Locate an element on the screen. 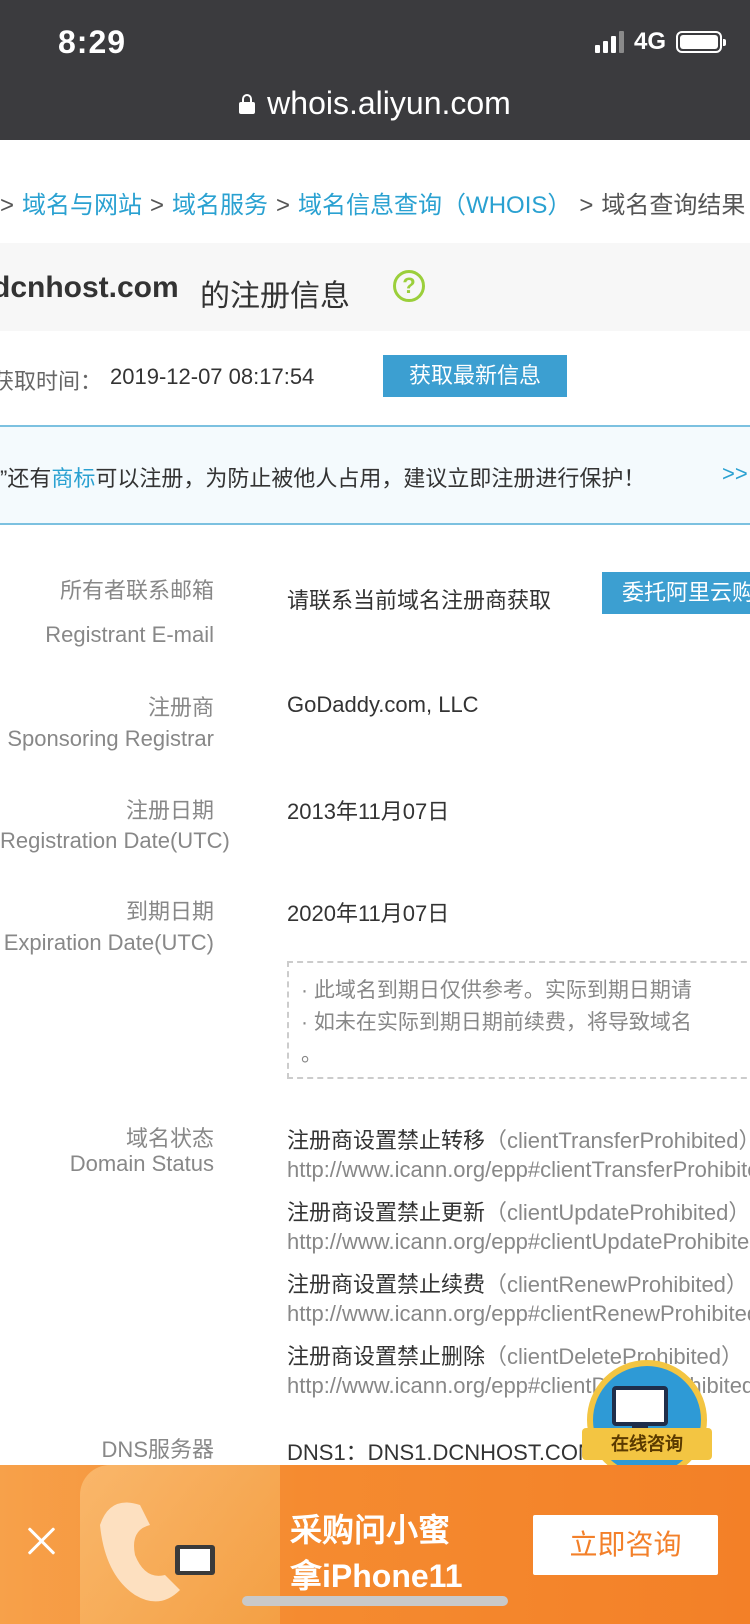 The image size is (750, 1624). telephone-illustration-icon is located at coordinates (157, 1552).